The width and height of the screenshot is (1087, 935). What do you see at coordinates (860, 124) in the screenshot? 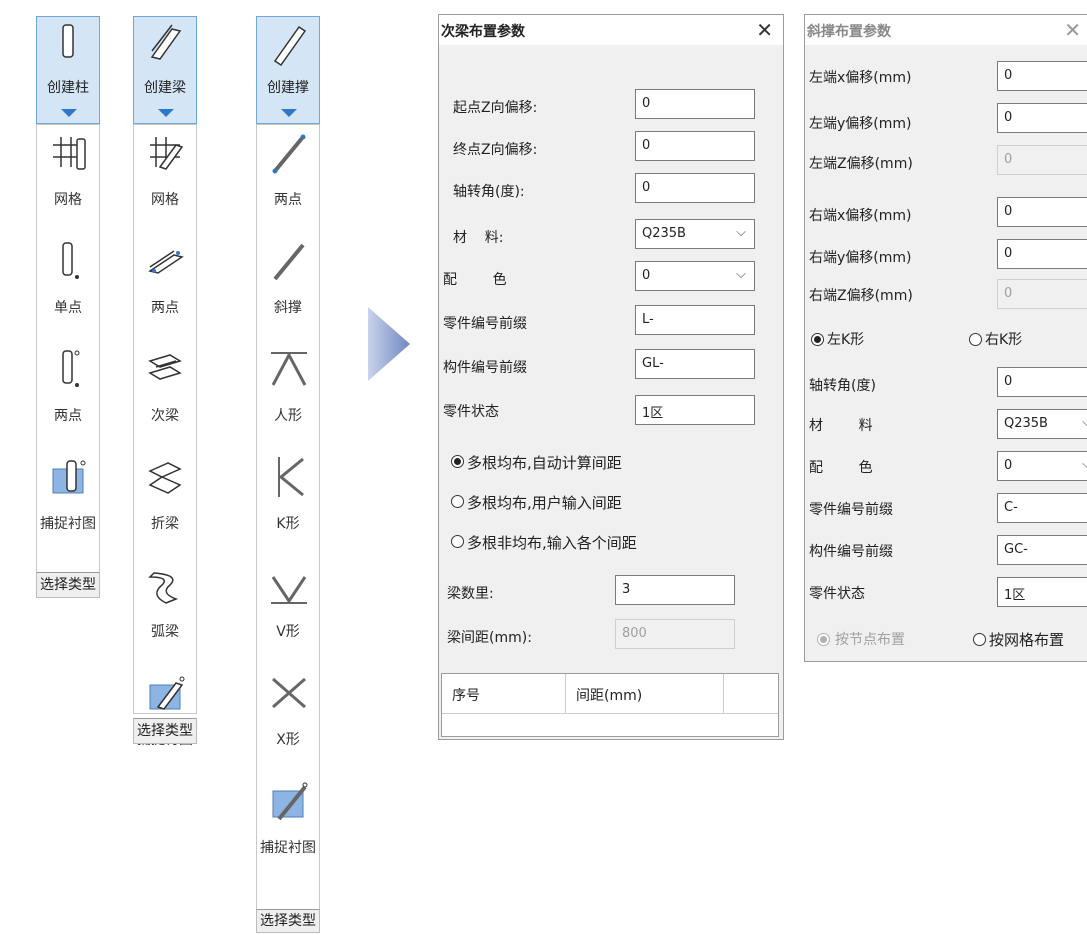
I see `left-y-offset-label: 左端y偏移(mm)` at bounding box center [860, 124].